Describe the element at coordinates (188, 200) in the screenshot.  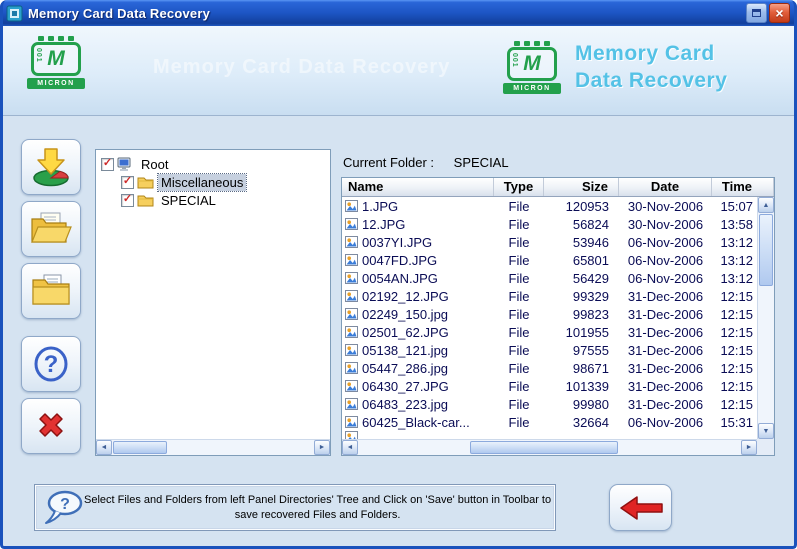
I see `tree-item-label: SPECIAL` at that location.